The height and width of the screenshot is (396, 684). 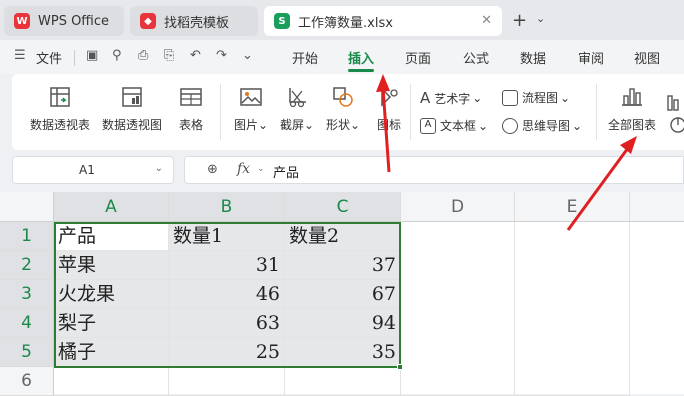 I want to click on cell-a3: 火龙果, so click(x=111, y=294).